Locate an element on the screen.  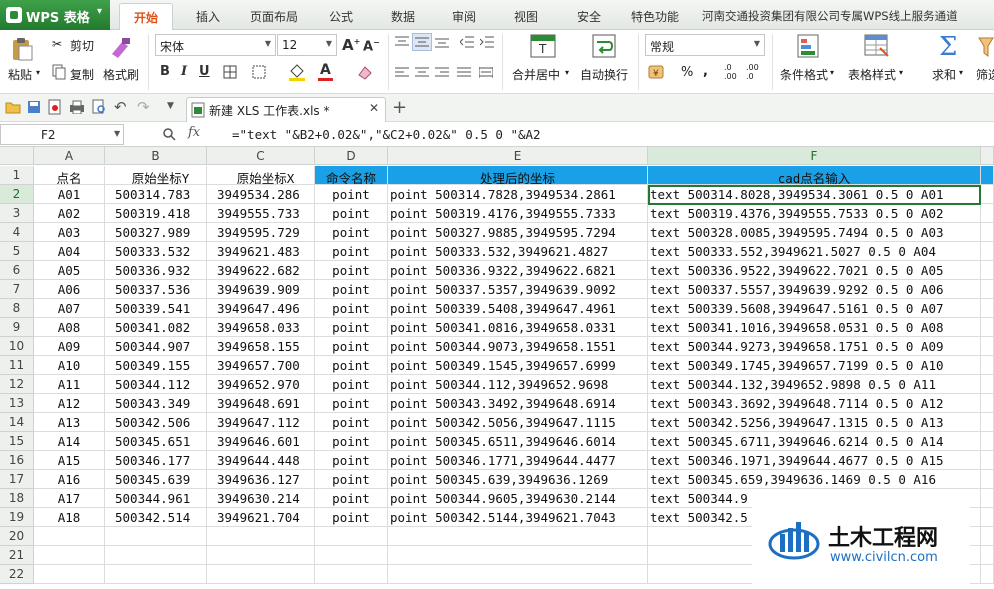
row-header: 16 is located at coordinates (17, 460).